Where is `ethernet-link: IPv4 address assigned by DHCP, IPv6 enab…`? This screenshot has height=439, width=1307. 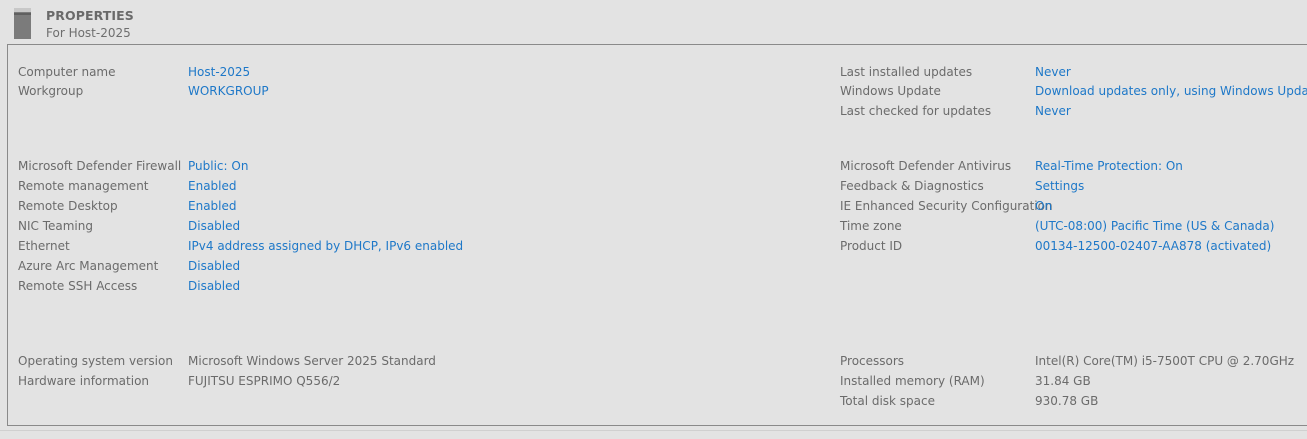 ethernet-link: IPv4 address assigned by DHCP, IPv6 enab… is located at coordinates (325, 246).